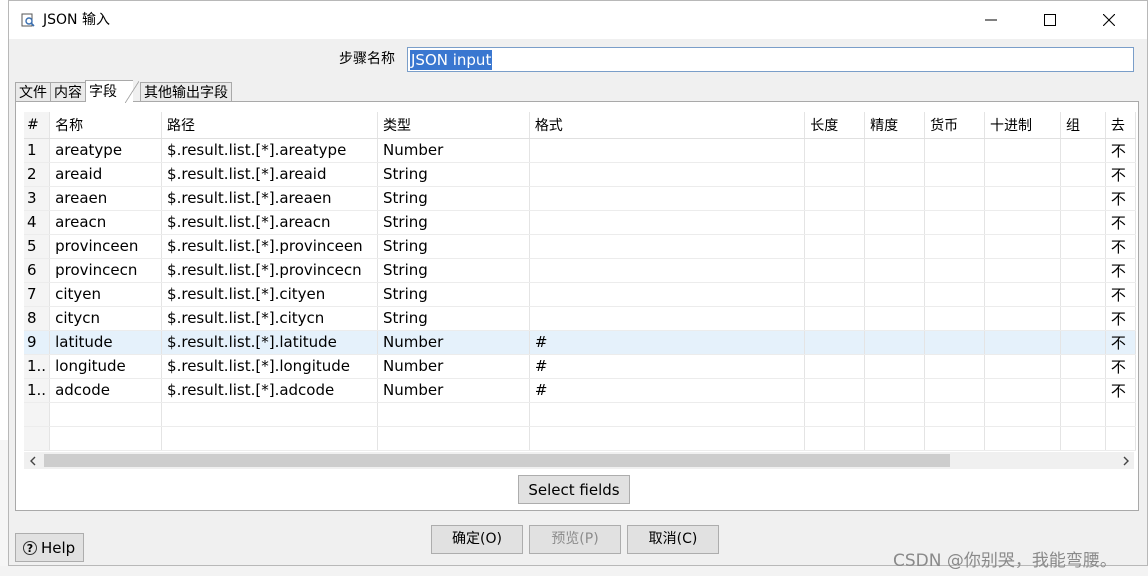  I want to click on table-cell-idx: 1.., so click(37, 366).